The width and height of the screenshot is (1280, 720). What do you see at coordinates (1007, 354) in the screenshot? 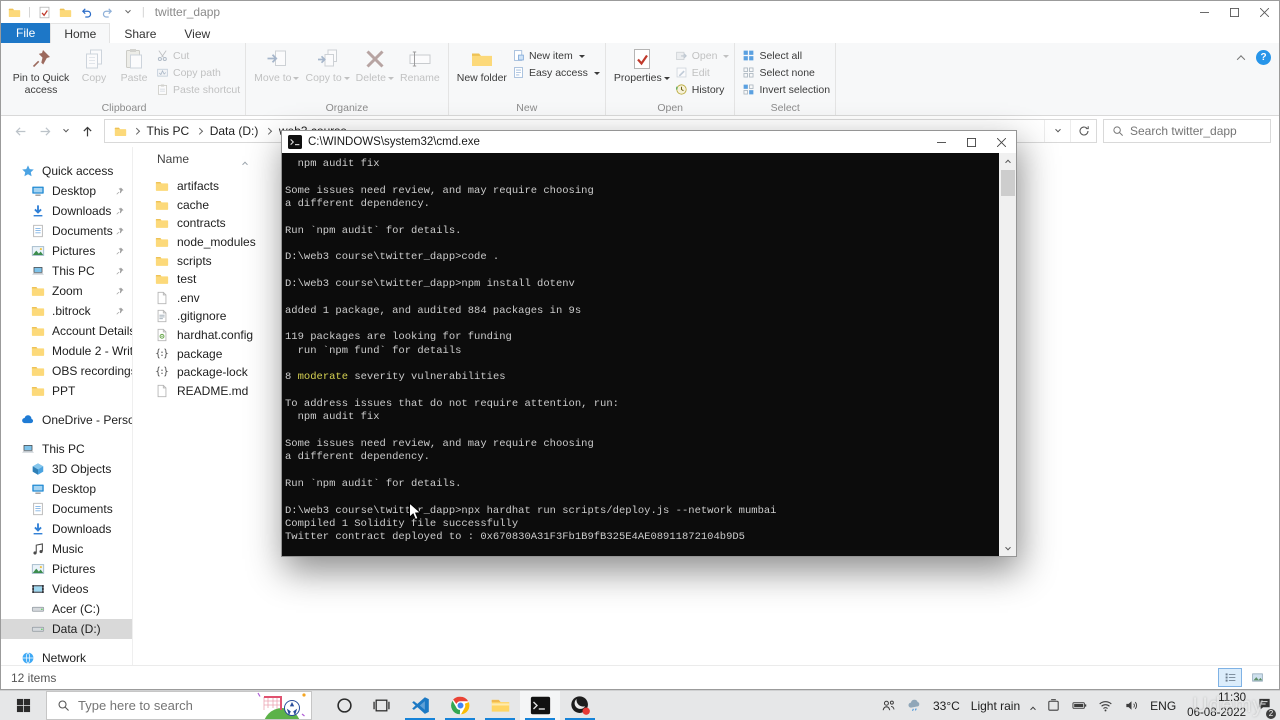
I see `terminal-scrollbar` at bounding box center [1007, 354].